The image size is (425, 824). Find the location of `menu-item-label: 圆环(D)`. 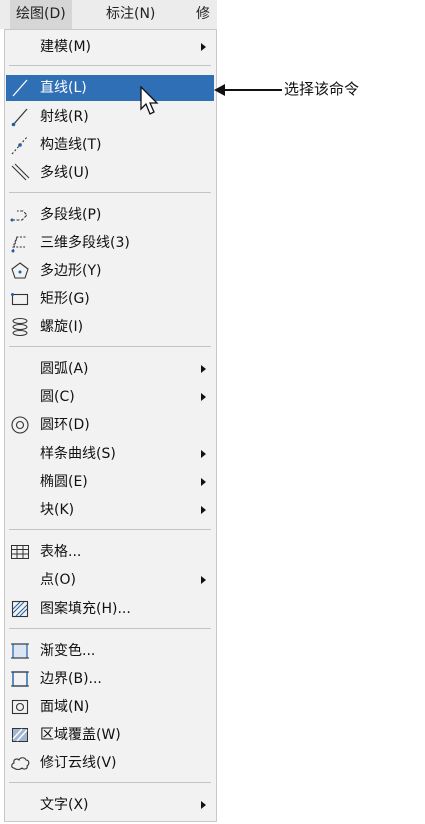

menu-item-label: 圆环(D) is located at coordinates (65, 425).